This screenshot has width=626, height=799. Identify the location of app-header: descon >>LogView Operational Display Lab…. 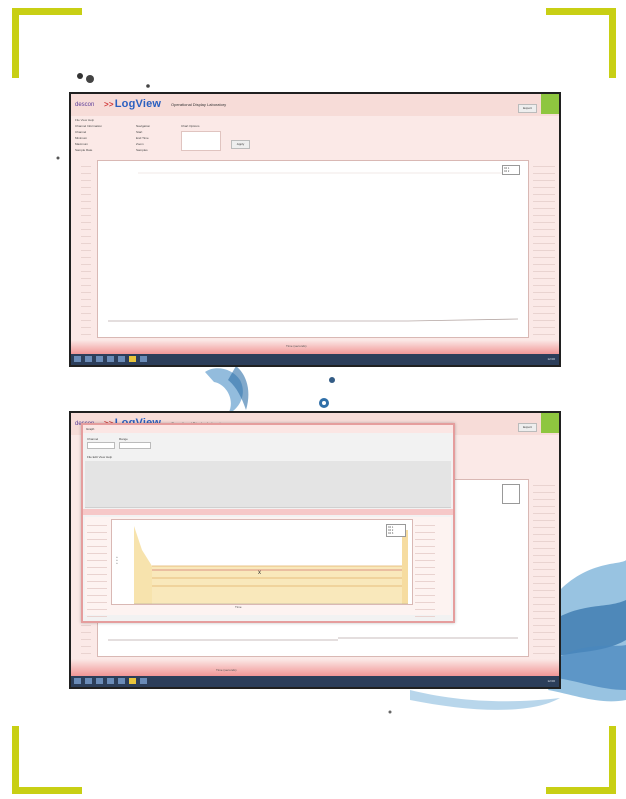
(315, 105).